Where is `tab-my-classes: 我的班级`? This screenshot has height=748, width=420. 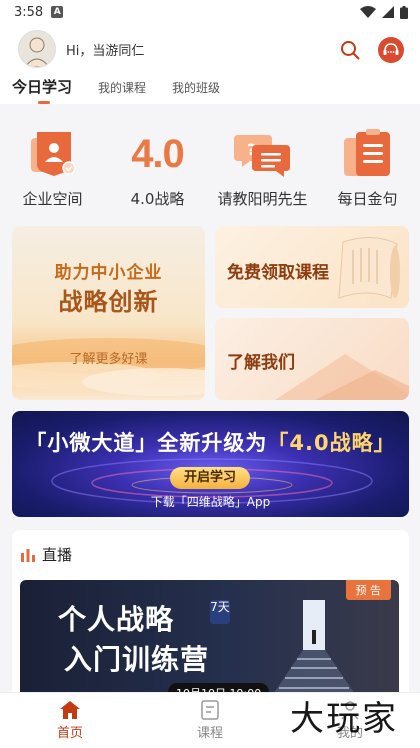
tab-my-classes: 我的班级 is located at coordinates (196, 85).